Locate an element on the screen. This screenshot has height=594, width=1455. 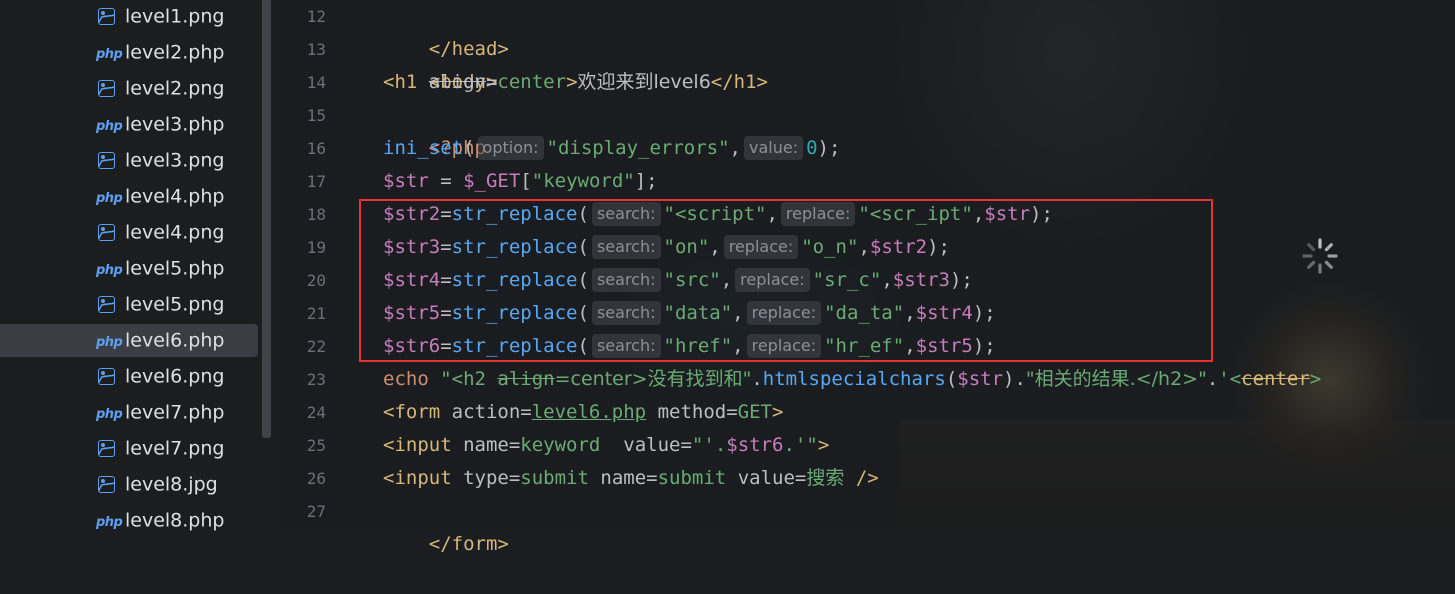
value-token: '. is located at coordinates (715, 445).